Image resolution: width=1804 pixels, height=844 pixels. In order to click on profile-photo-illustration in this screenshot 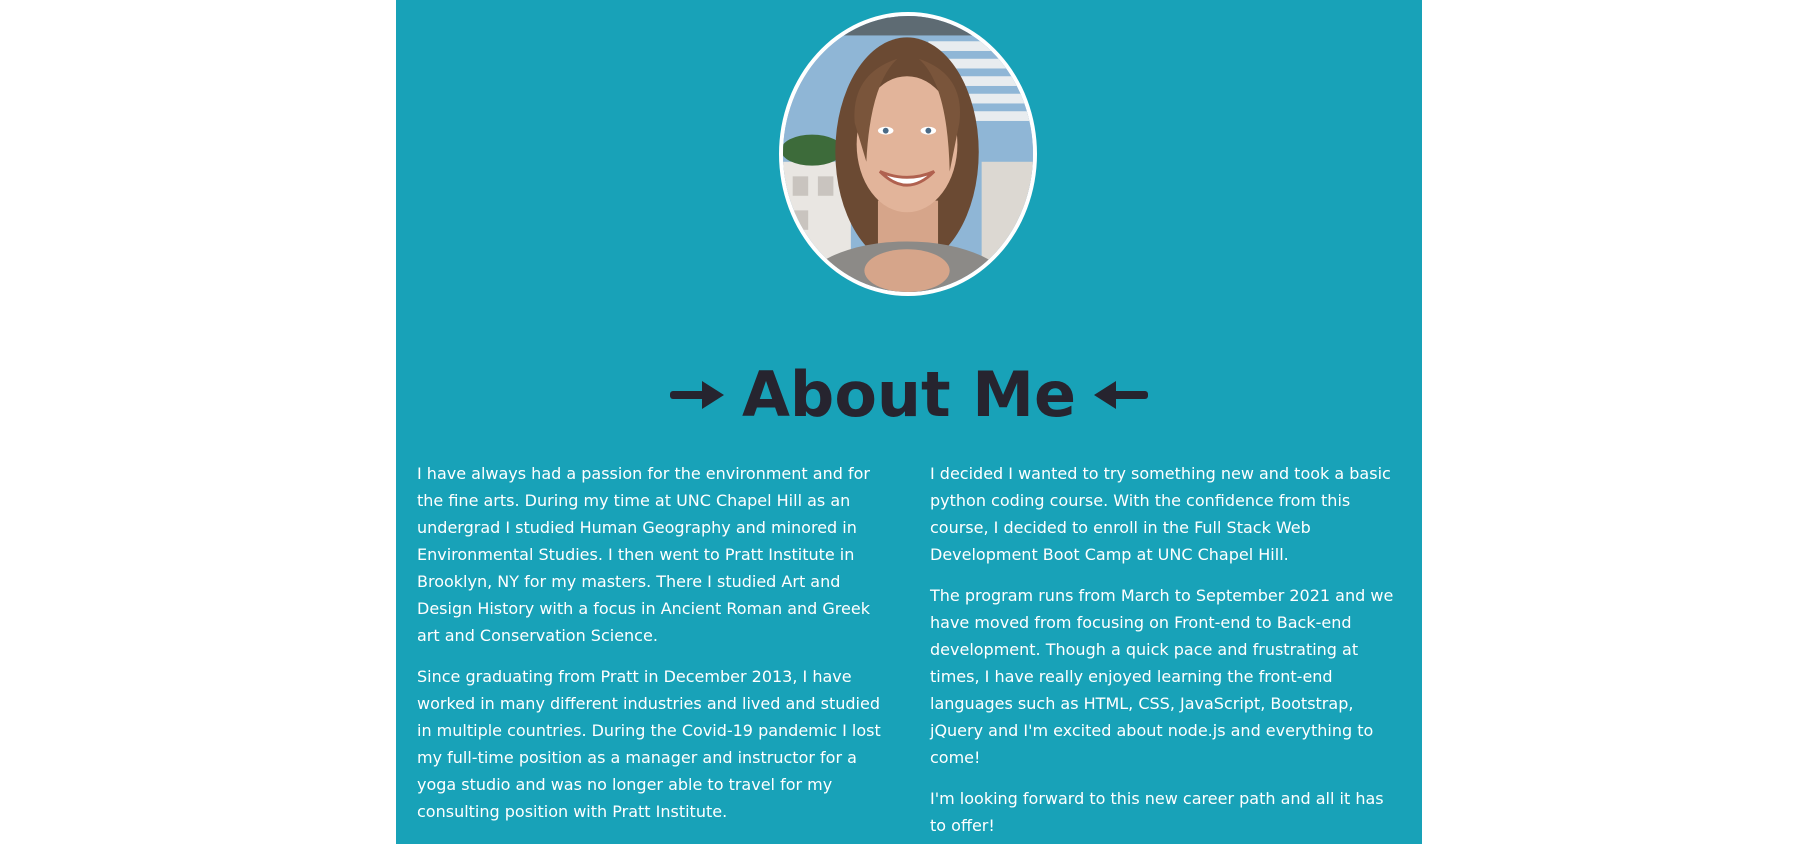, I will do `click(908, 154)`.